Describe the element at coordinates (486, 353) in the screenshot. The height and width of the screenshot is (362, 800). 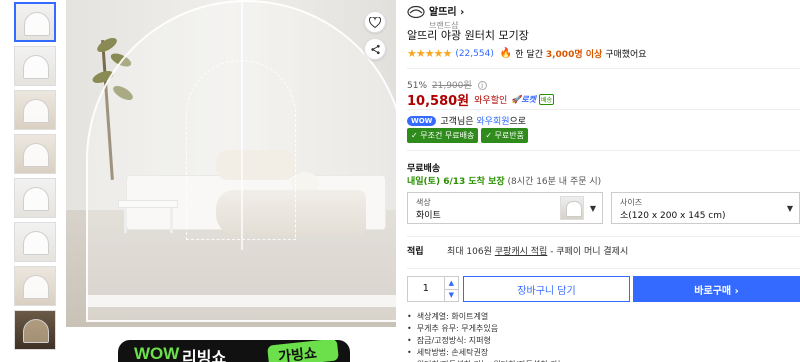
I see `spec-item: 세탁방법: 손세탁권장` at that location.